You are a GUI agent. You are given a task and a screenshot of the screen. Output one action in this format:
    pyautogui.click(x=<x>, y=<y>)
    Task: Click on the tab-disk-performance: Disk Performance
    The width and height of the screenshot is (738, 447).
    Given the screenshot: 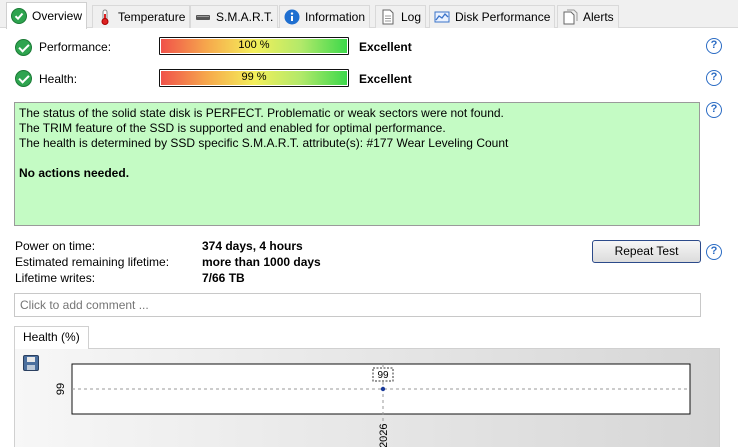 What is the action you would take?
    pyautogui.click(x=492, y=16)
    